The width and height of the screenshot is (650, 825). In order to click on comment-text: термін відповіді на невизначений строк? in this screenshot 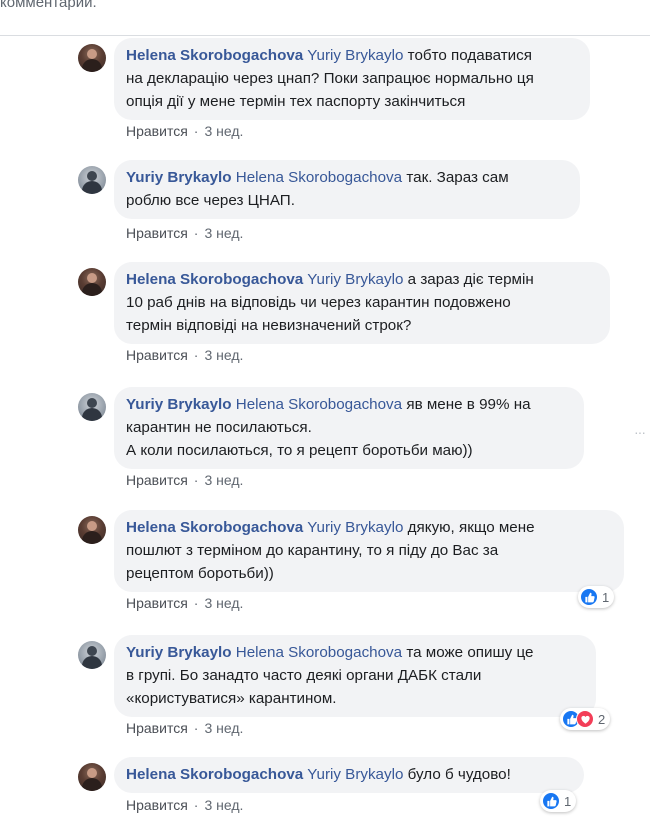, I will do `click(269, 325)`.